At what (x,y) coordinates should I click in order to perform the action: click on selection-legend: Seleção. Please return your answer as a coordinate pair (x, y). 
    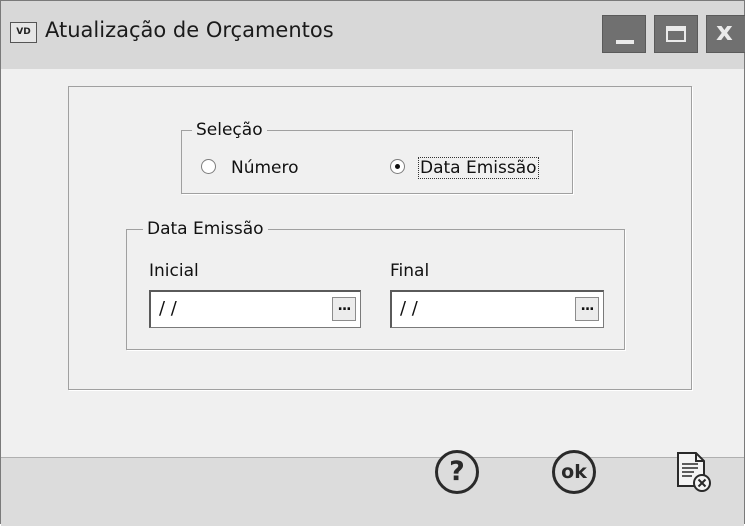
    Looking at the image, I should click on (229, 130).